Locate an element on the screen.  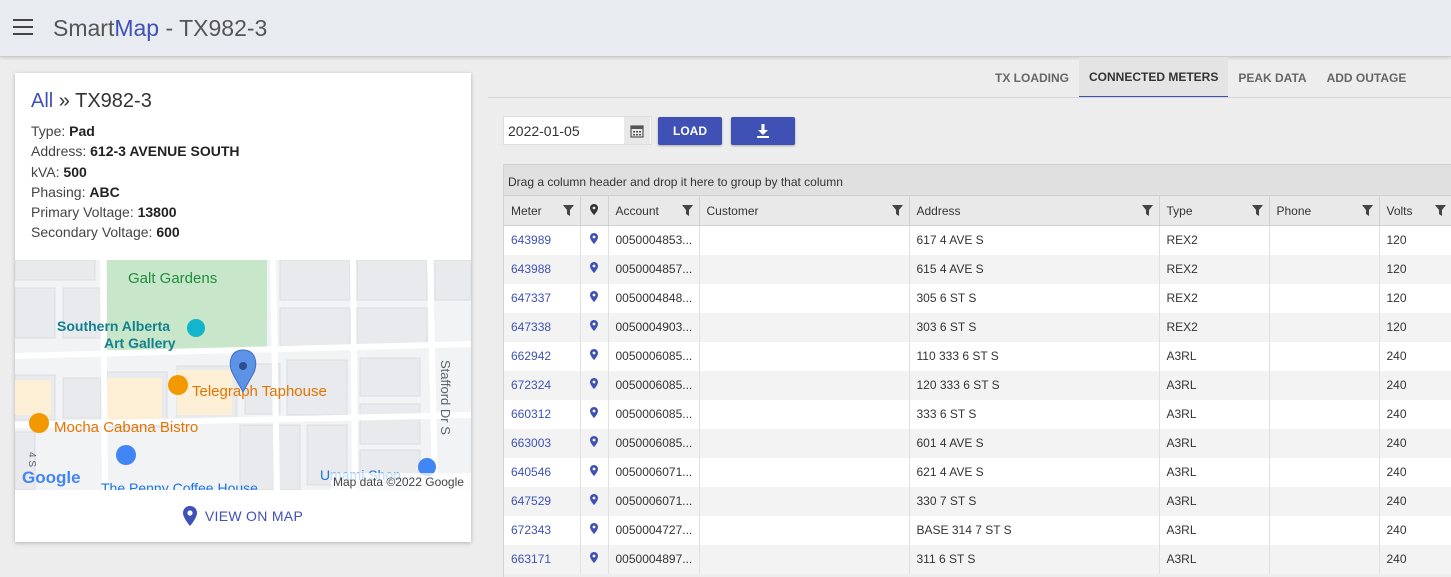
tab-add-outage: ADD OUTAGE is located at coordinates (1367, 77).